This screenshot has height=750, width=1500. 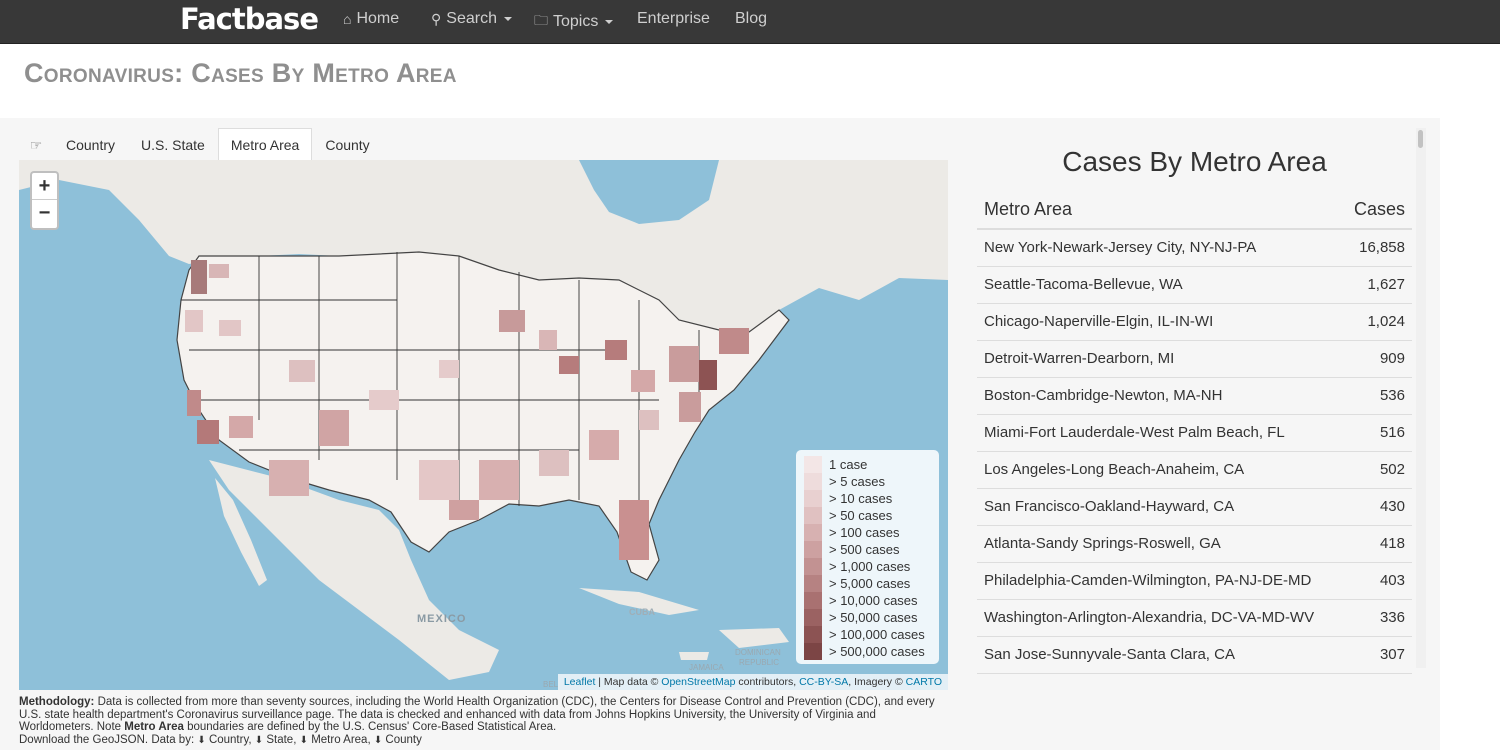 What do you see at coordinates (1392, 432) in the screenshot?
I see `cases-cell: 516` at bounding box center [1392, 432].